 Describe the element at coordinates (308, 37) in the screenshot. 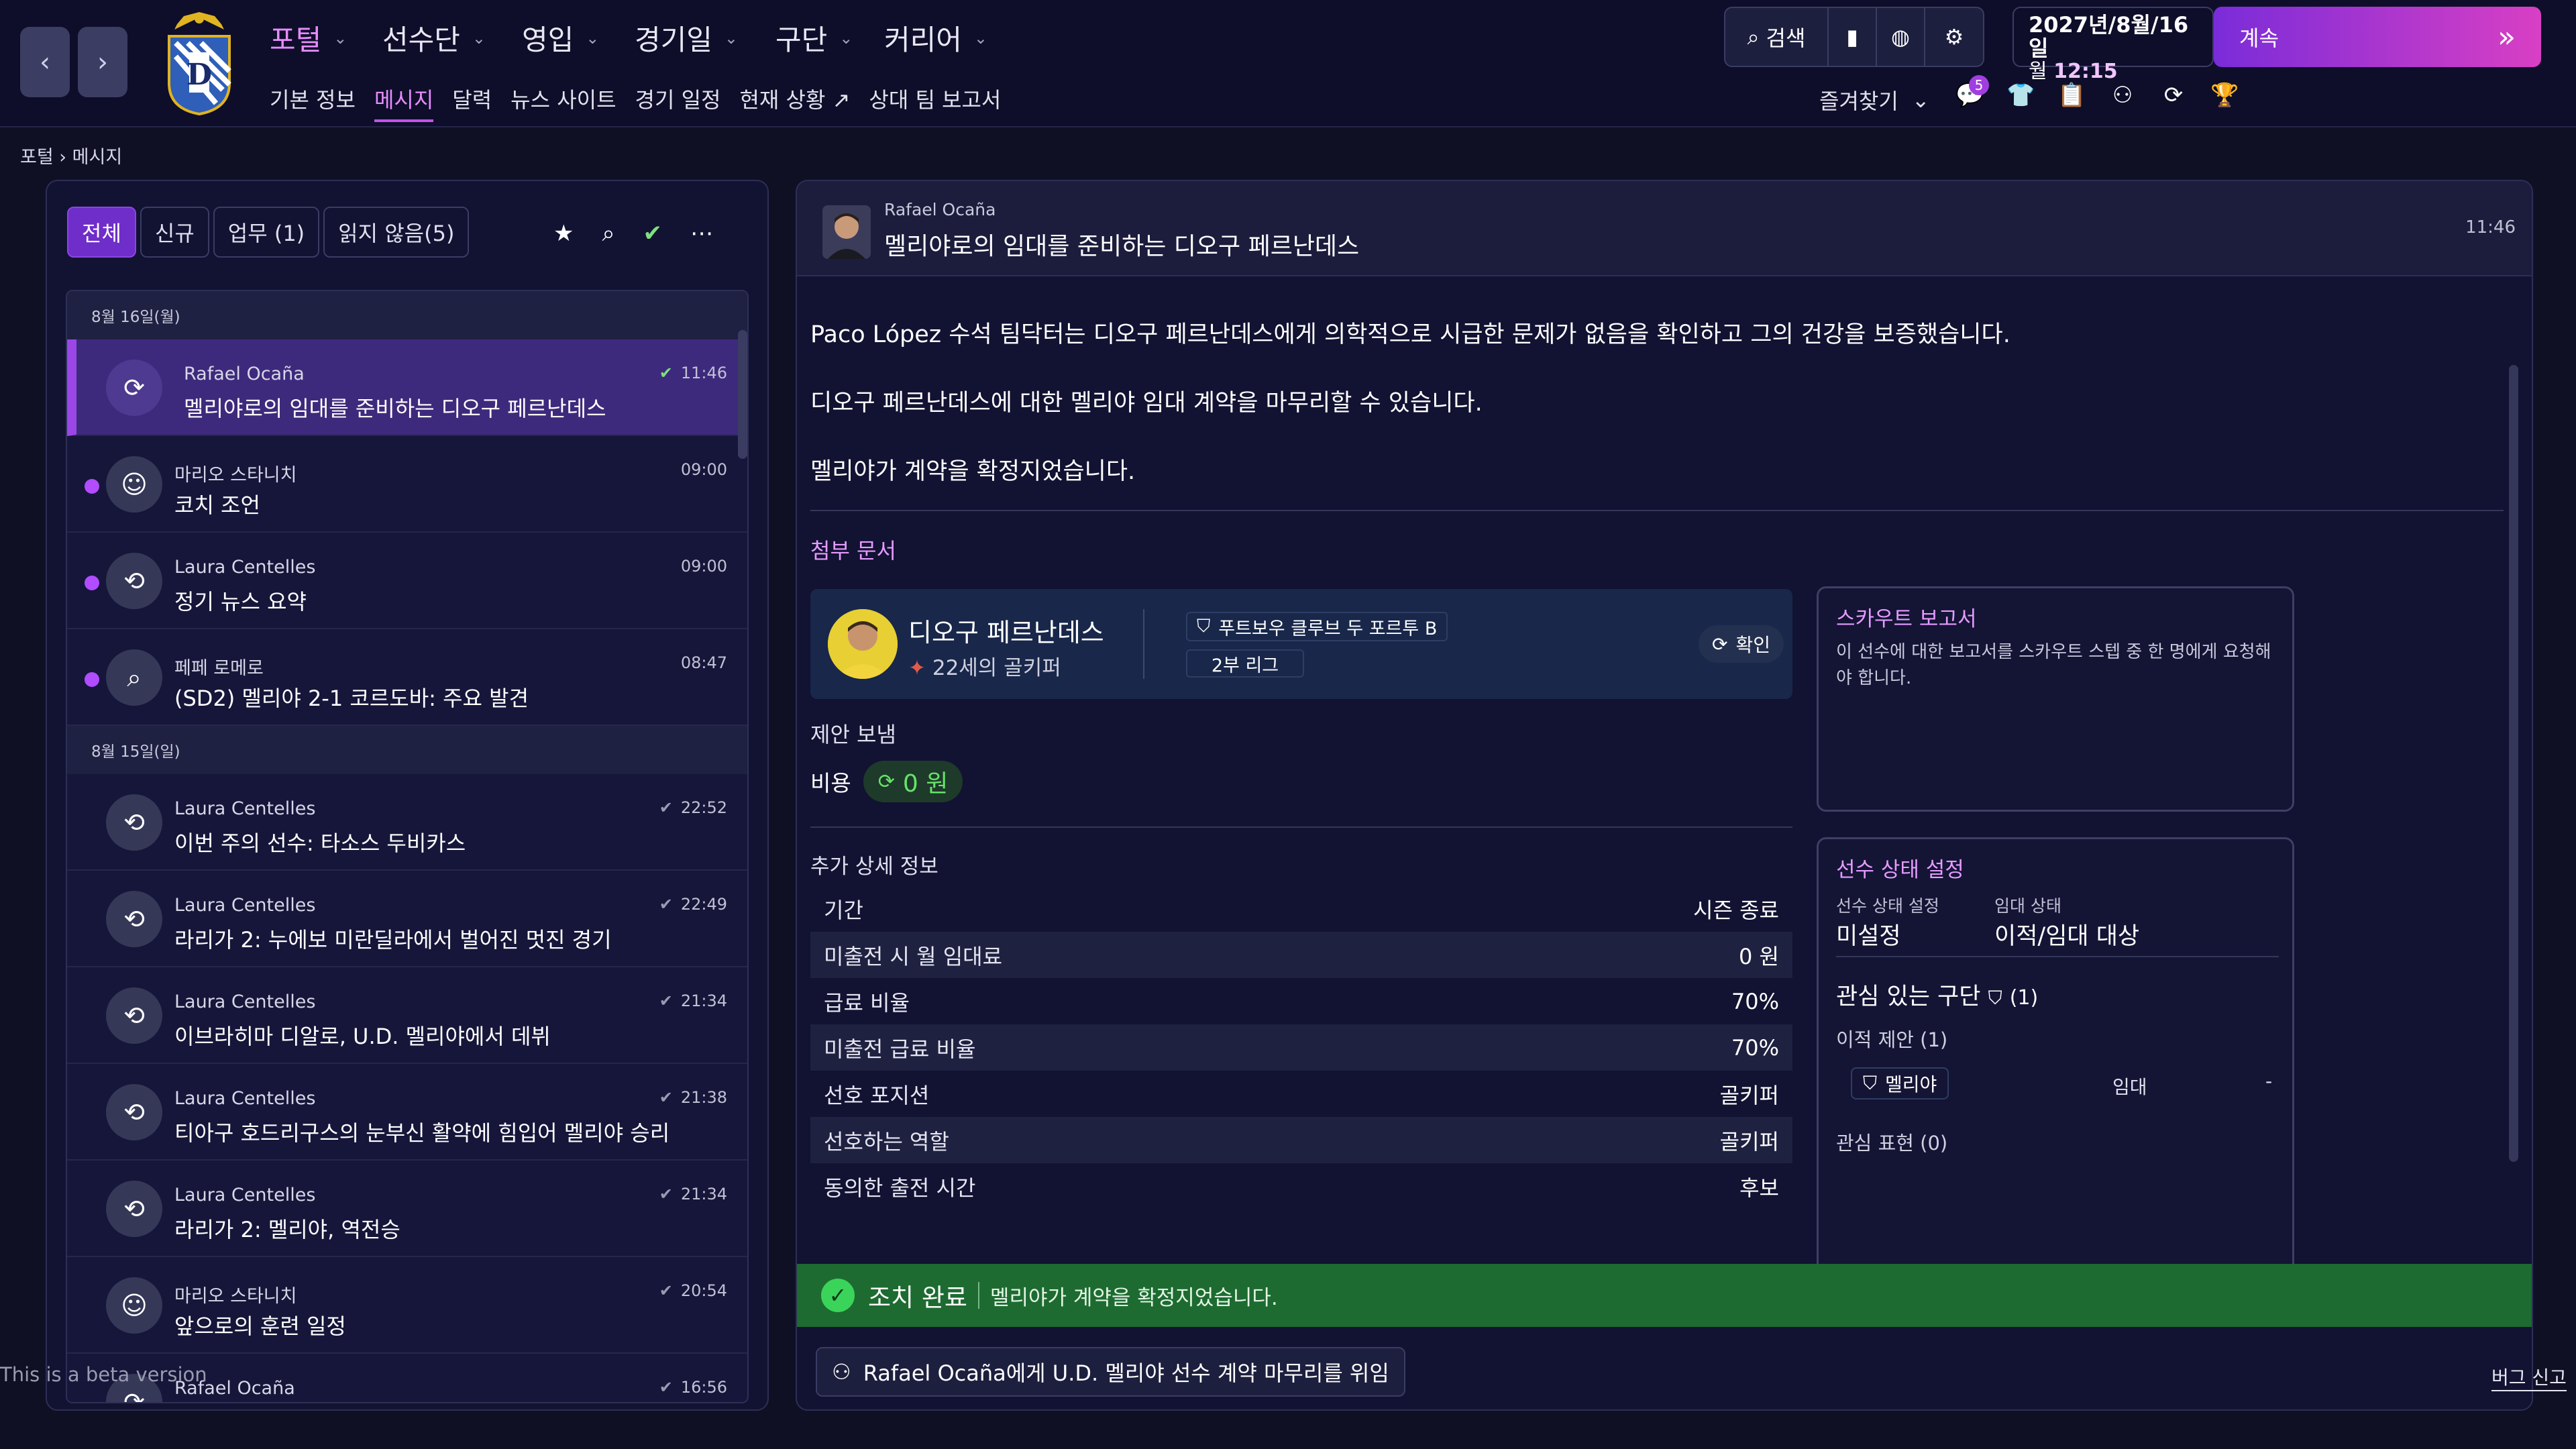

I see `menu-portal: 포털 ⌄` at that location.